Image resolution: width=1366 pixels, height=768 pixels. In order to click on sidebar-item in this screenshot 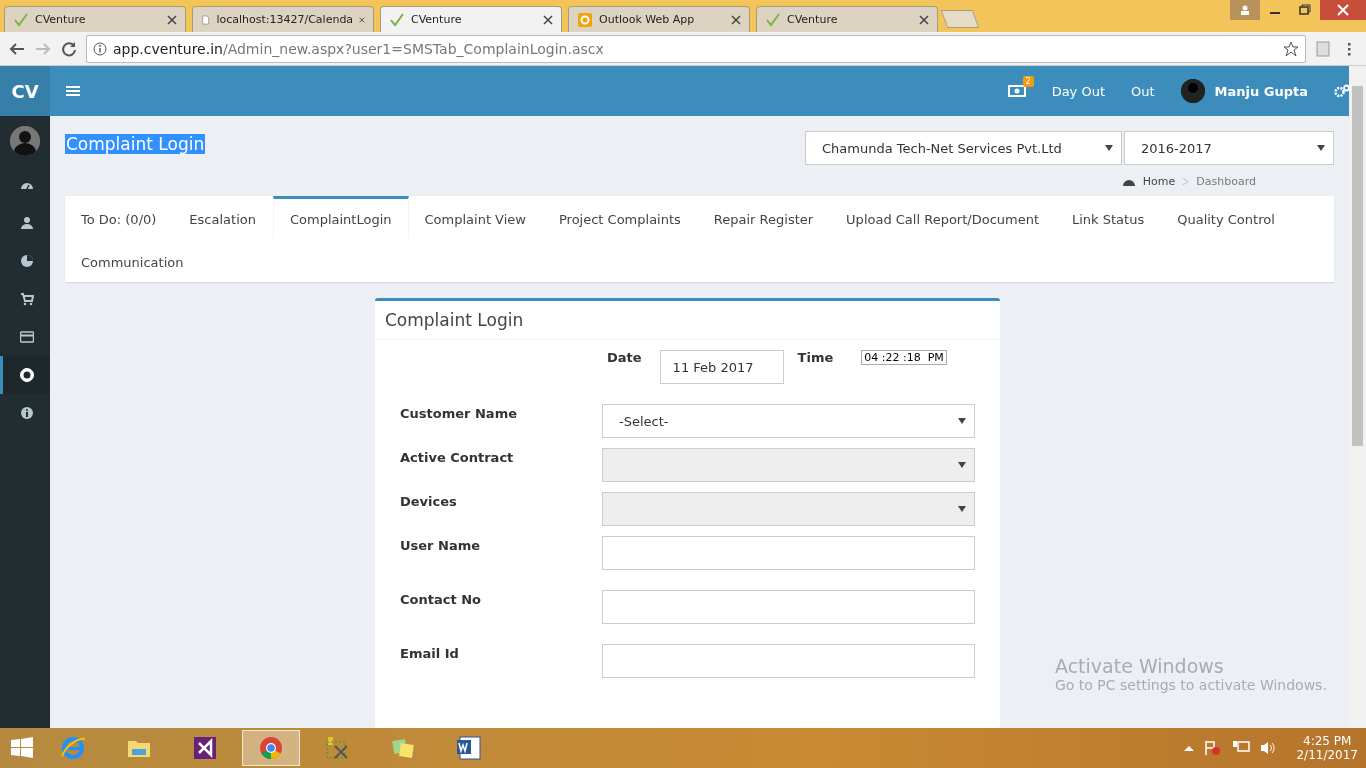, I will do `click(25, 375)`.